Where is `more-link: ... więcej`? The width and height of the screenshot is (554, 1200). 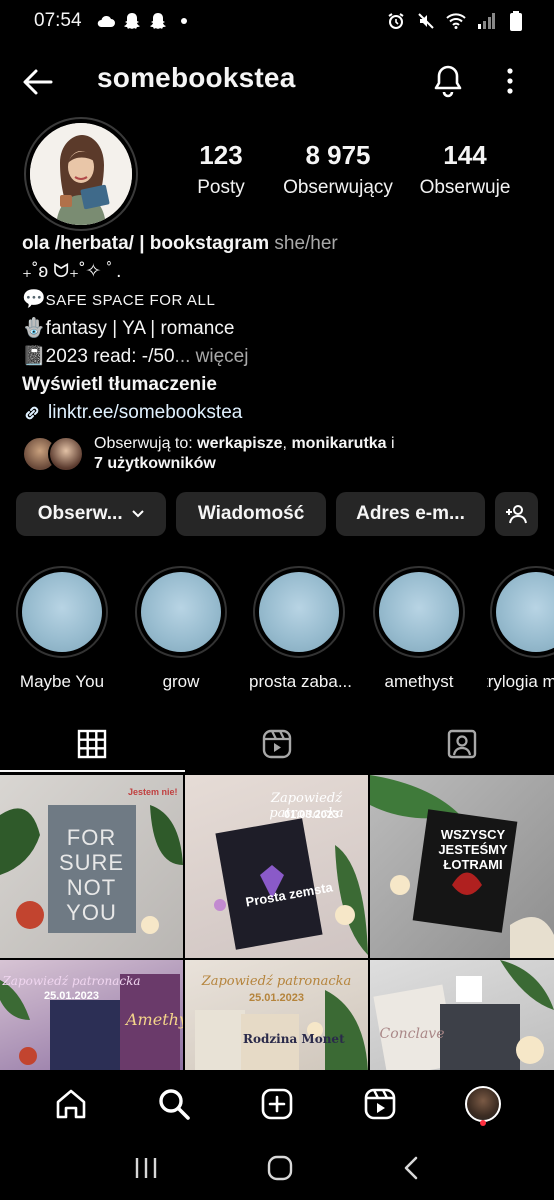 more-link: ... więcej is located at coordinates (212, 356).